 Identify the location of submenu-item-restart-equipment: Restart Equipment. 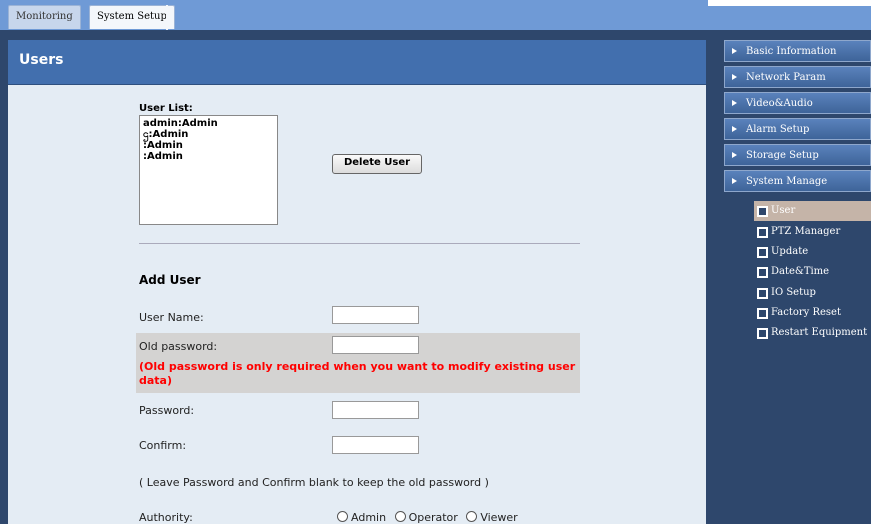
(812, 333).